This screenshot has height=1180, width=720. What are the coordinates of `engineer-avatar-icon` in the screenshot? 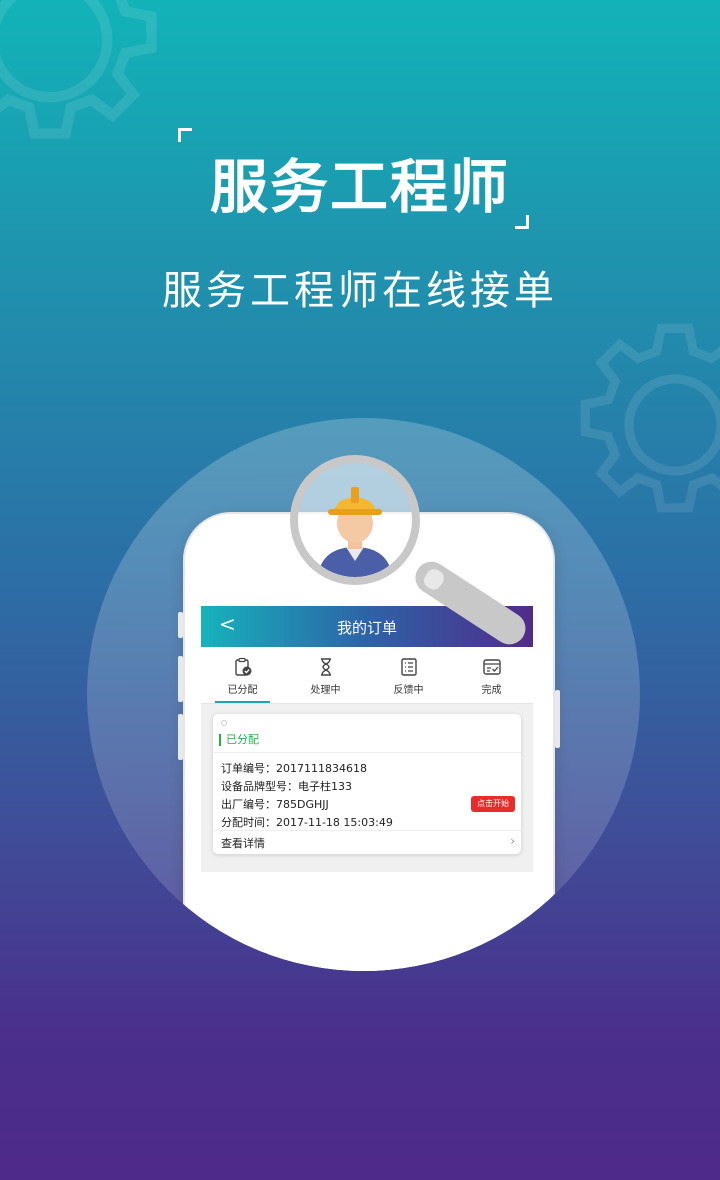 It's located at (355, 532).